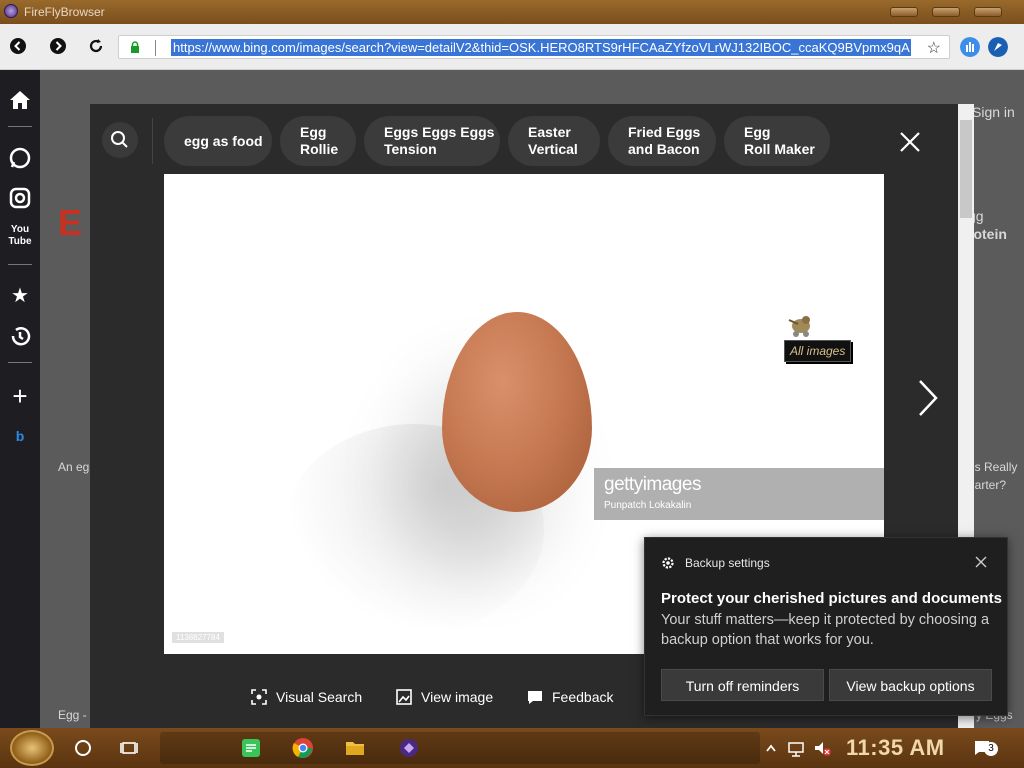 The width and height of the screenshot is (1024, 768). Describe the element at coordinates (20, 296) in the screenshot. I see `favorites-star-icon: ★` at that location.